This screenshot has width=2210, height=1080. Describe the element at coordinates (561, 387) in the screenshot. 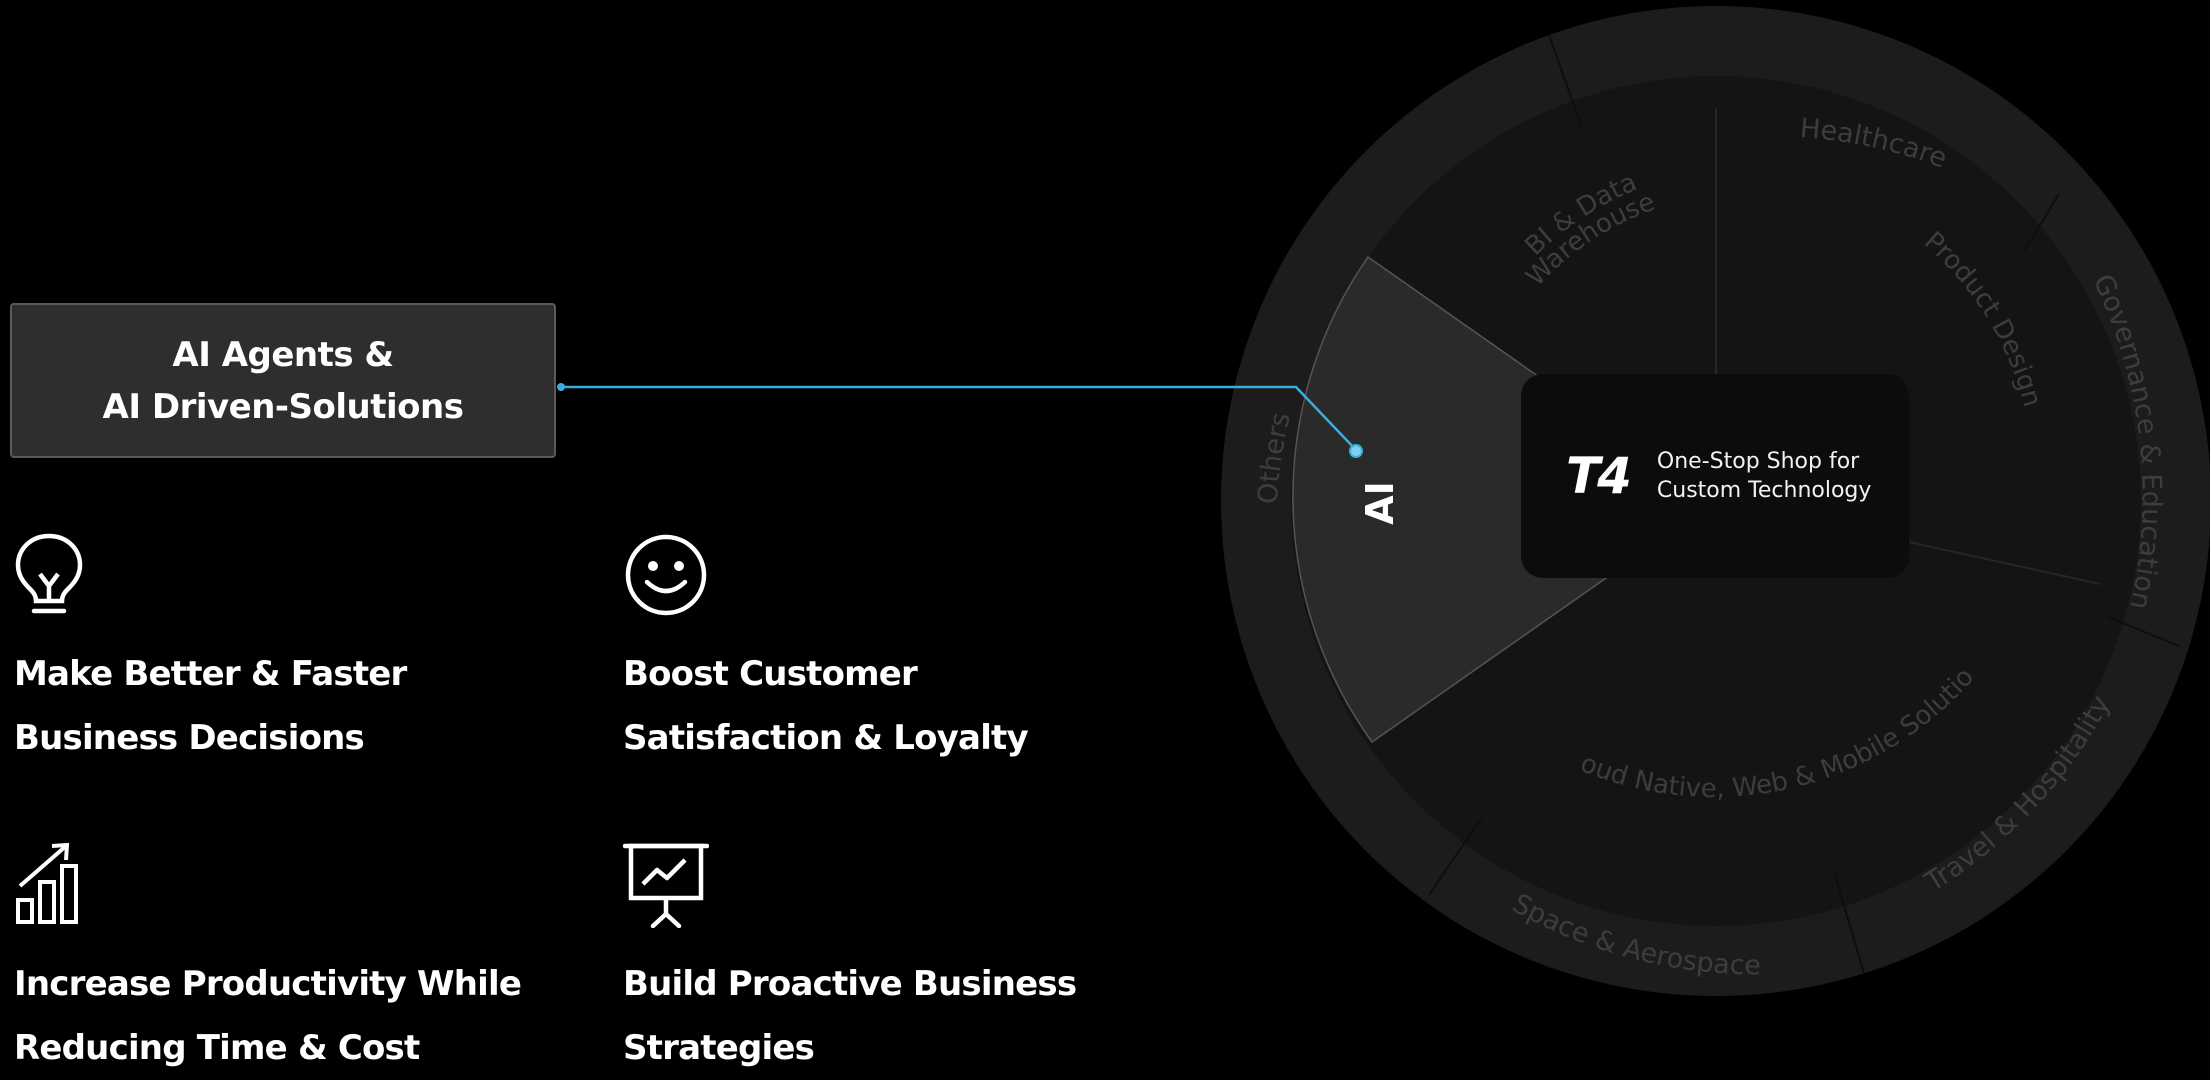

I see `connector-start-dot` at that location.